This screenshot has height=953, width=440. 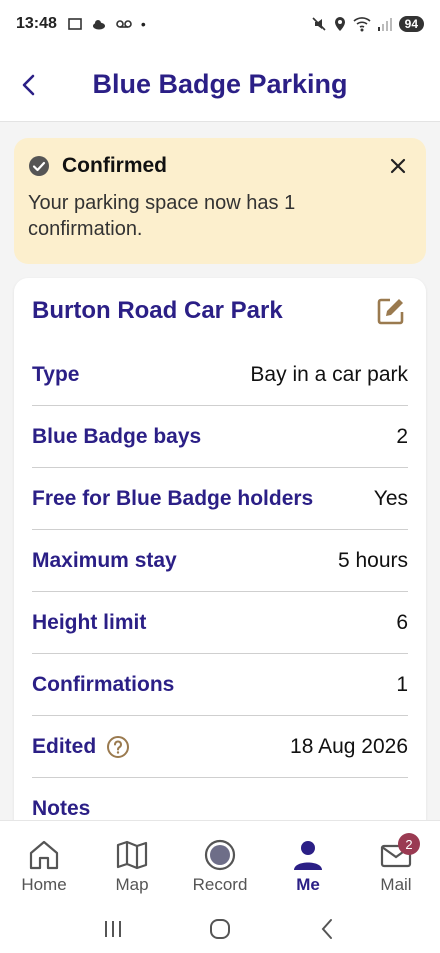 What do you see at coordinates (89, 622) in the screenshot?
I see `detail-key: Height limit` at bounding box center [89, 622].